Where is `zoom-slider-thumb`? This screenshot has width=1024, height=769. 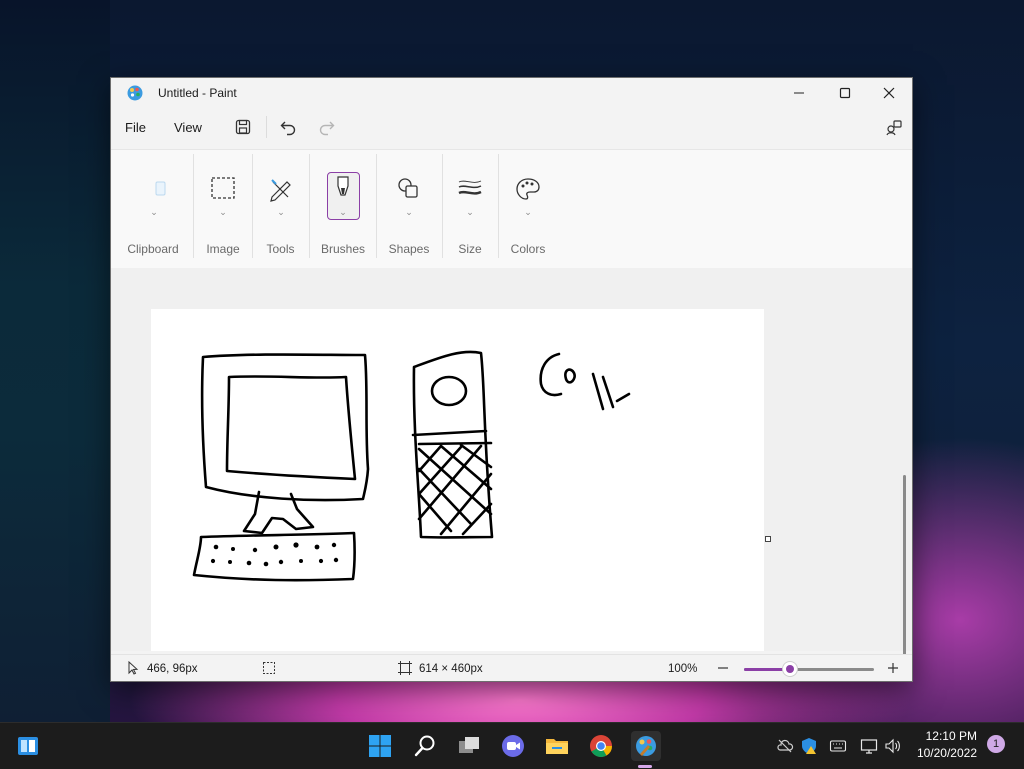
zoom-slider-thumb is located at coordinates (789, 669).